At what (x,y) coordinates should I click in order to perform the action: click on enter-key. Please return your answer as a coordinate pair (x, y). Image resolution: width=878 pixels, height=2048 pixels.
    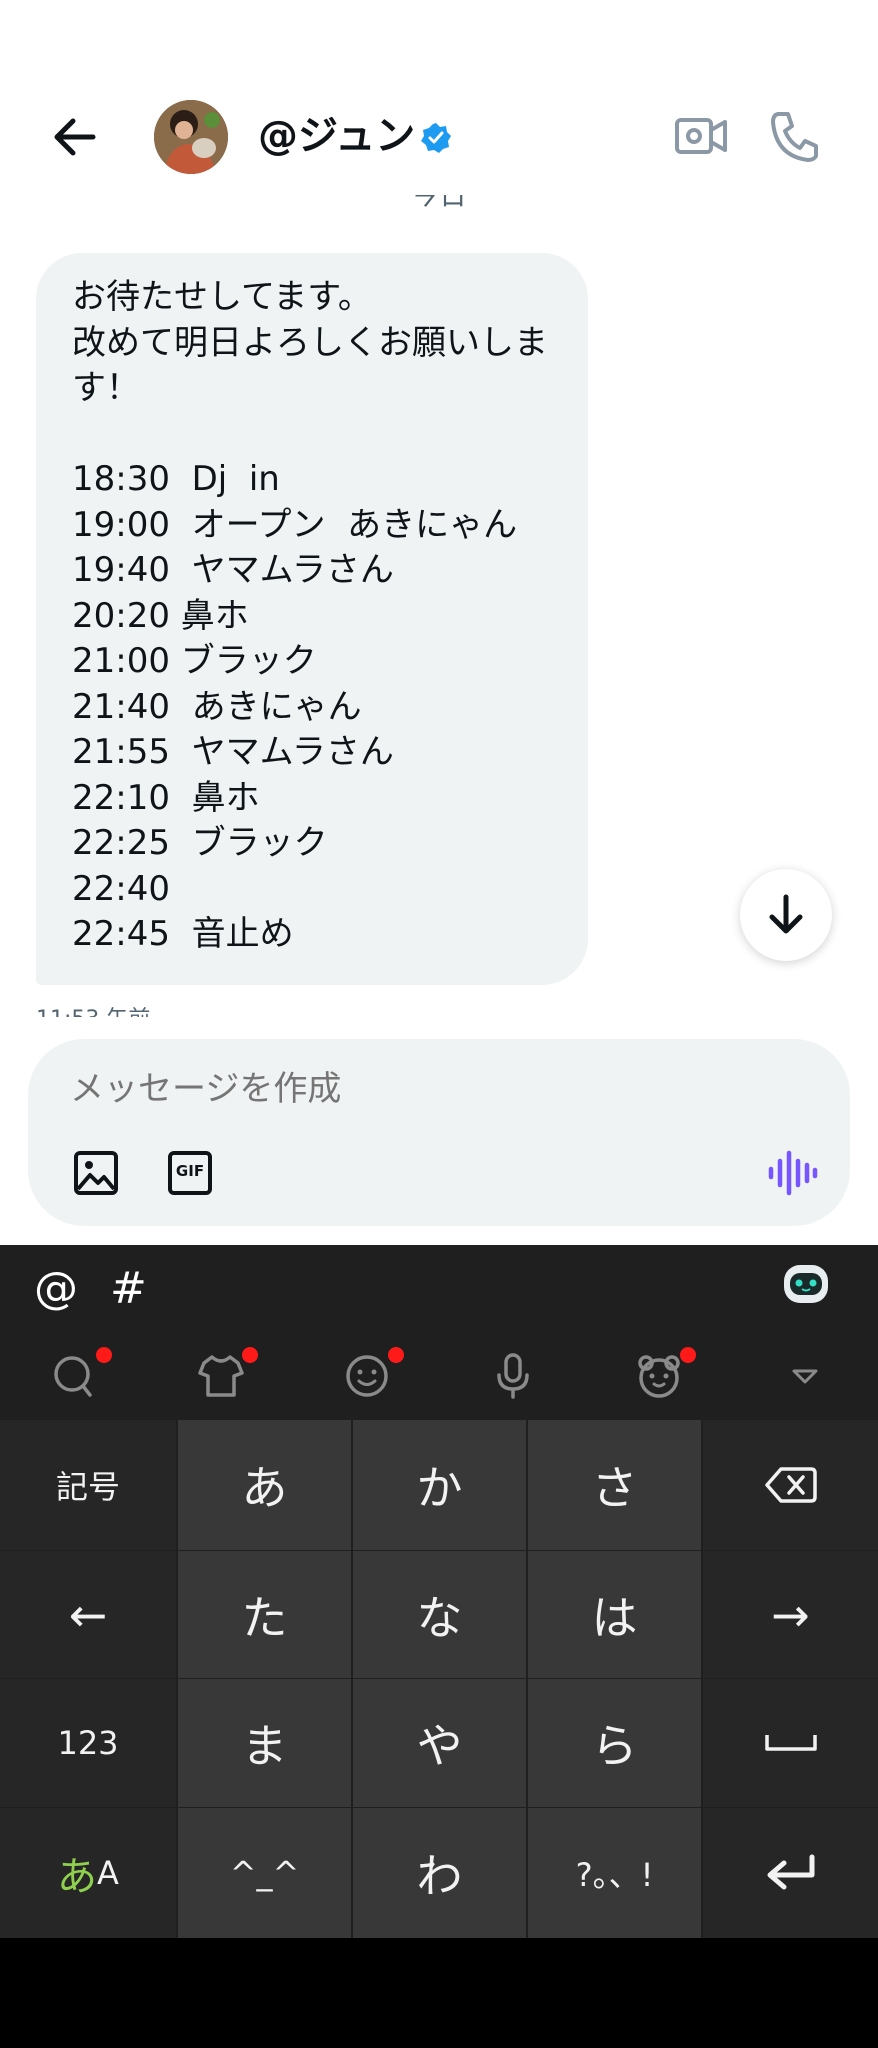
    Looking at the image, I should click on (790, 1873).